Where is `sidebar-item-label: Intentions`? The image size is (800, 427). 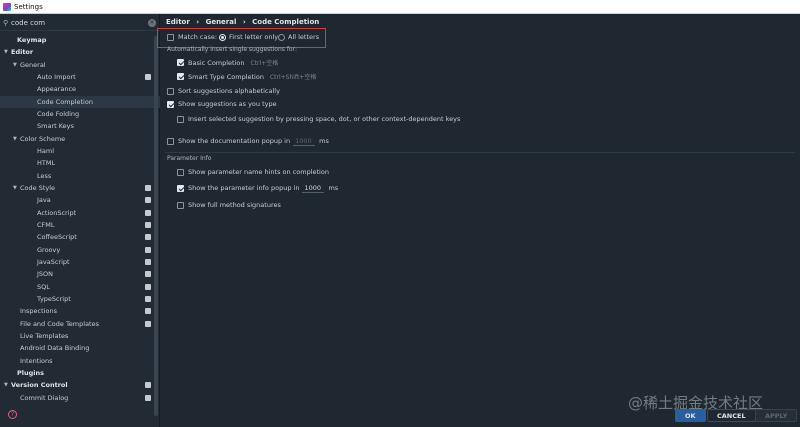 sidebar-item-label: Intentions is located at coordinates (36, 360).